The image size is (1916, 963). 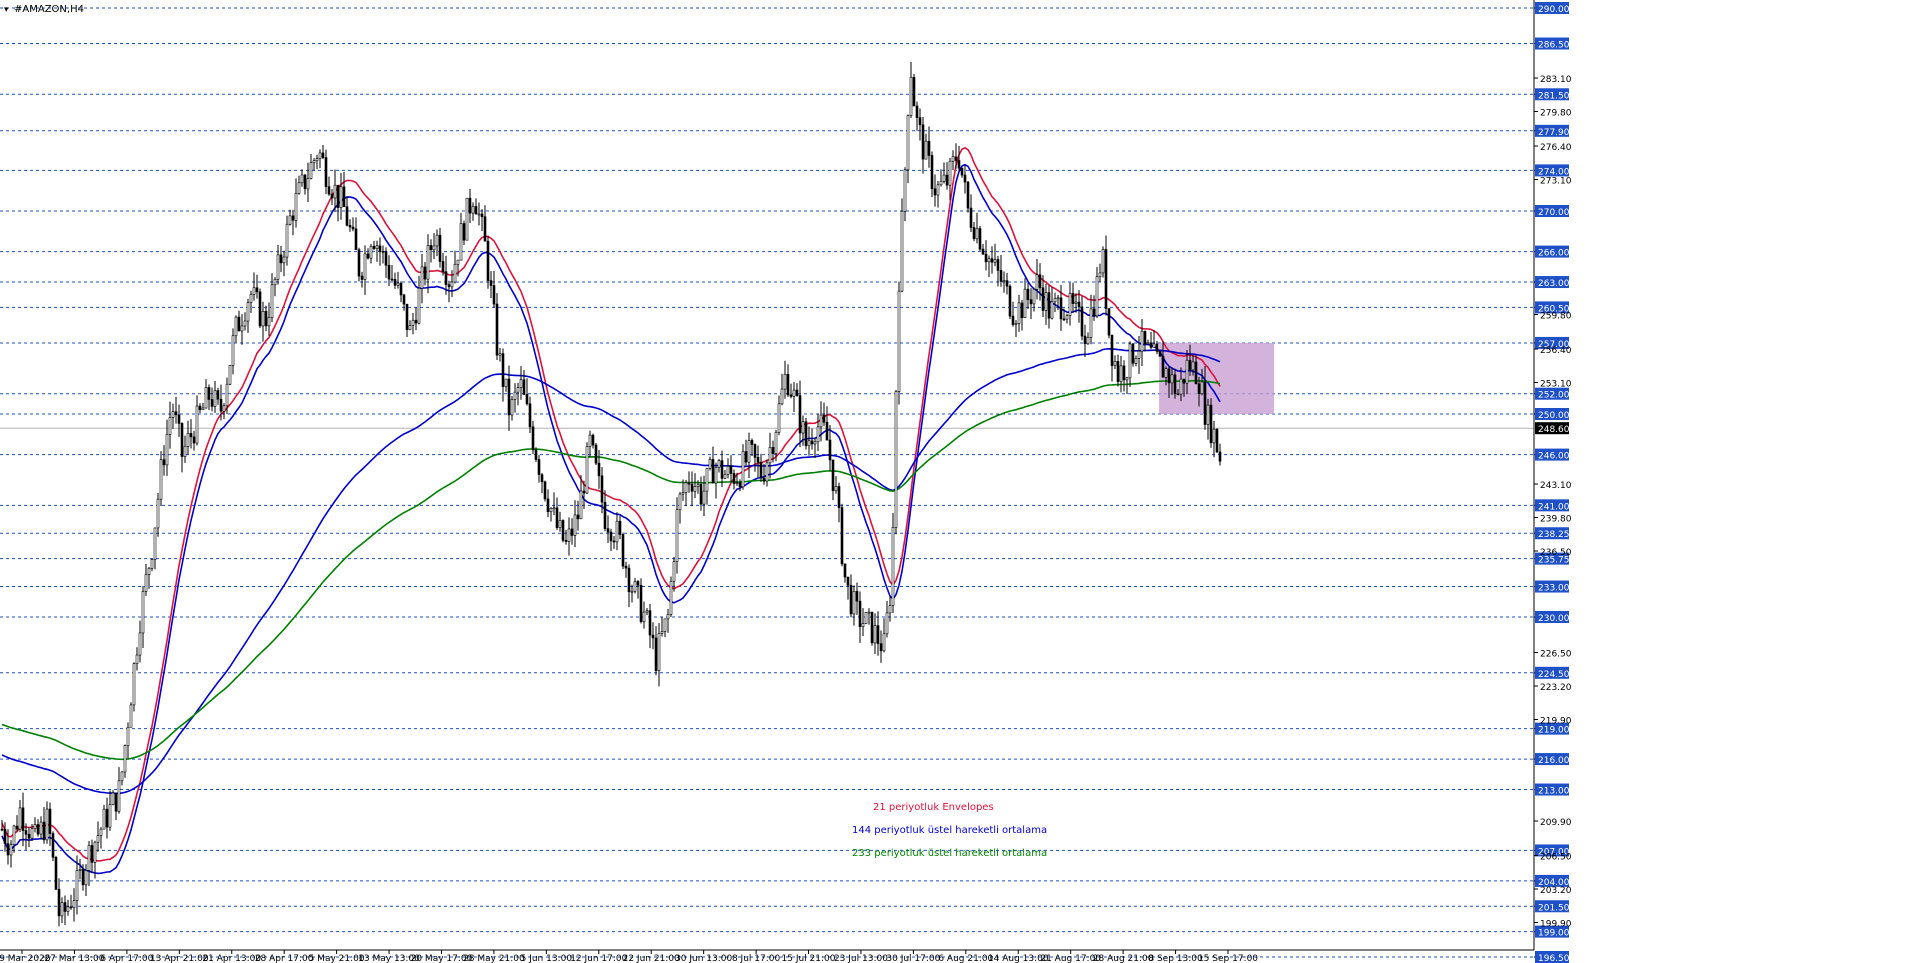 I want to click on x-tick-label: 27 Mar 13:00, so click(x=74, y=958).